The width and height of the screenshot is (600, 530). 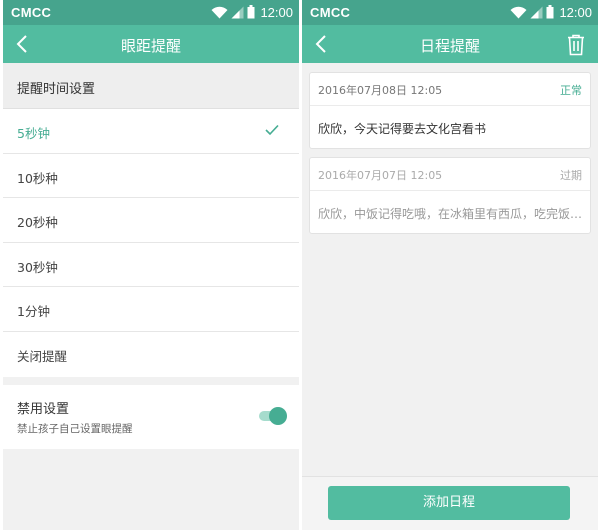 I want to click on page-title: 日程提醒, so click(x=449, y=46).